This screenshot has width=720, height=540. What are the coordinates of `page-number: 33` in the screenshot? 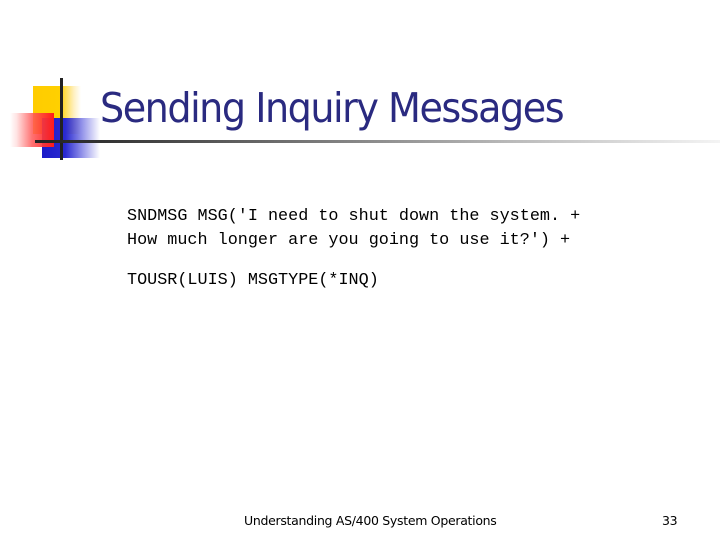 It's located at (670, 520).